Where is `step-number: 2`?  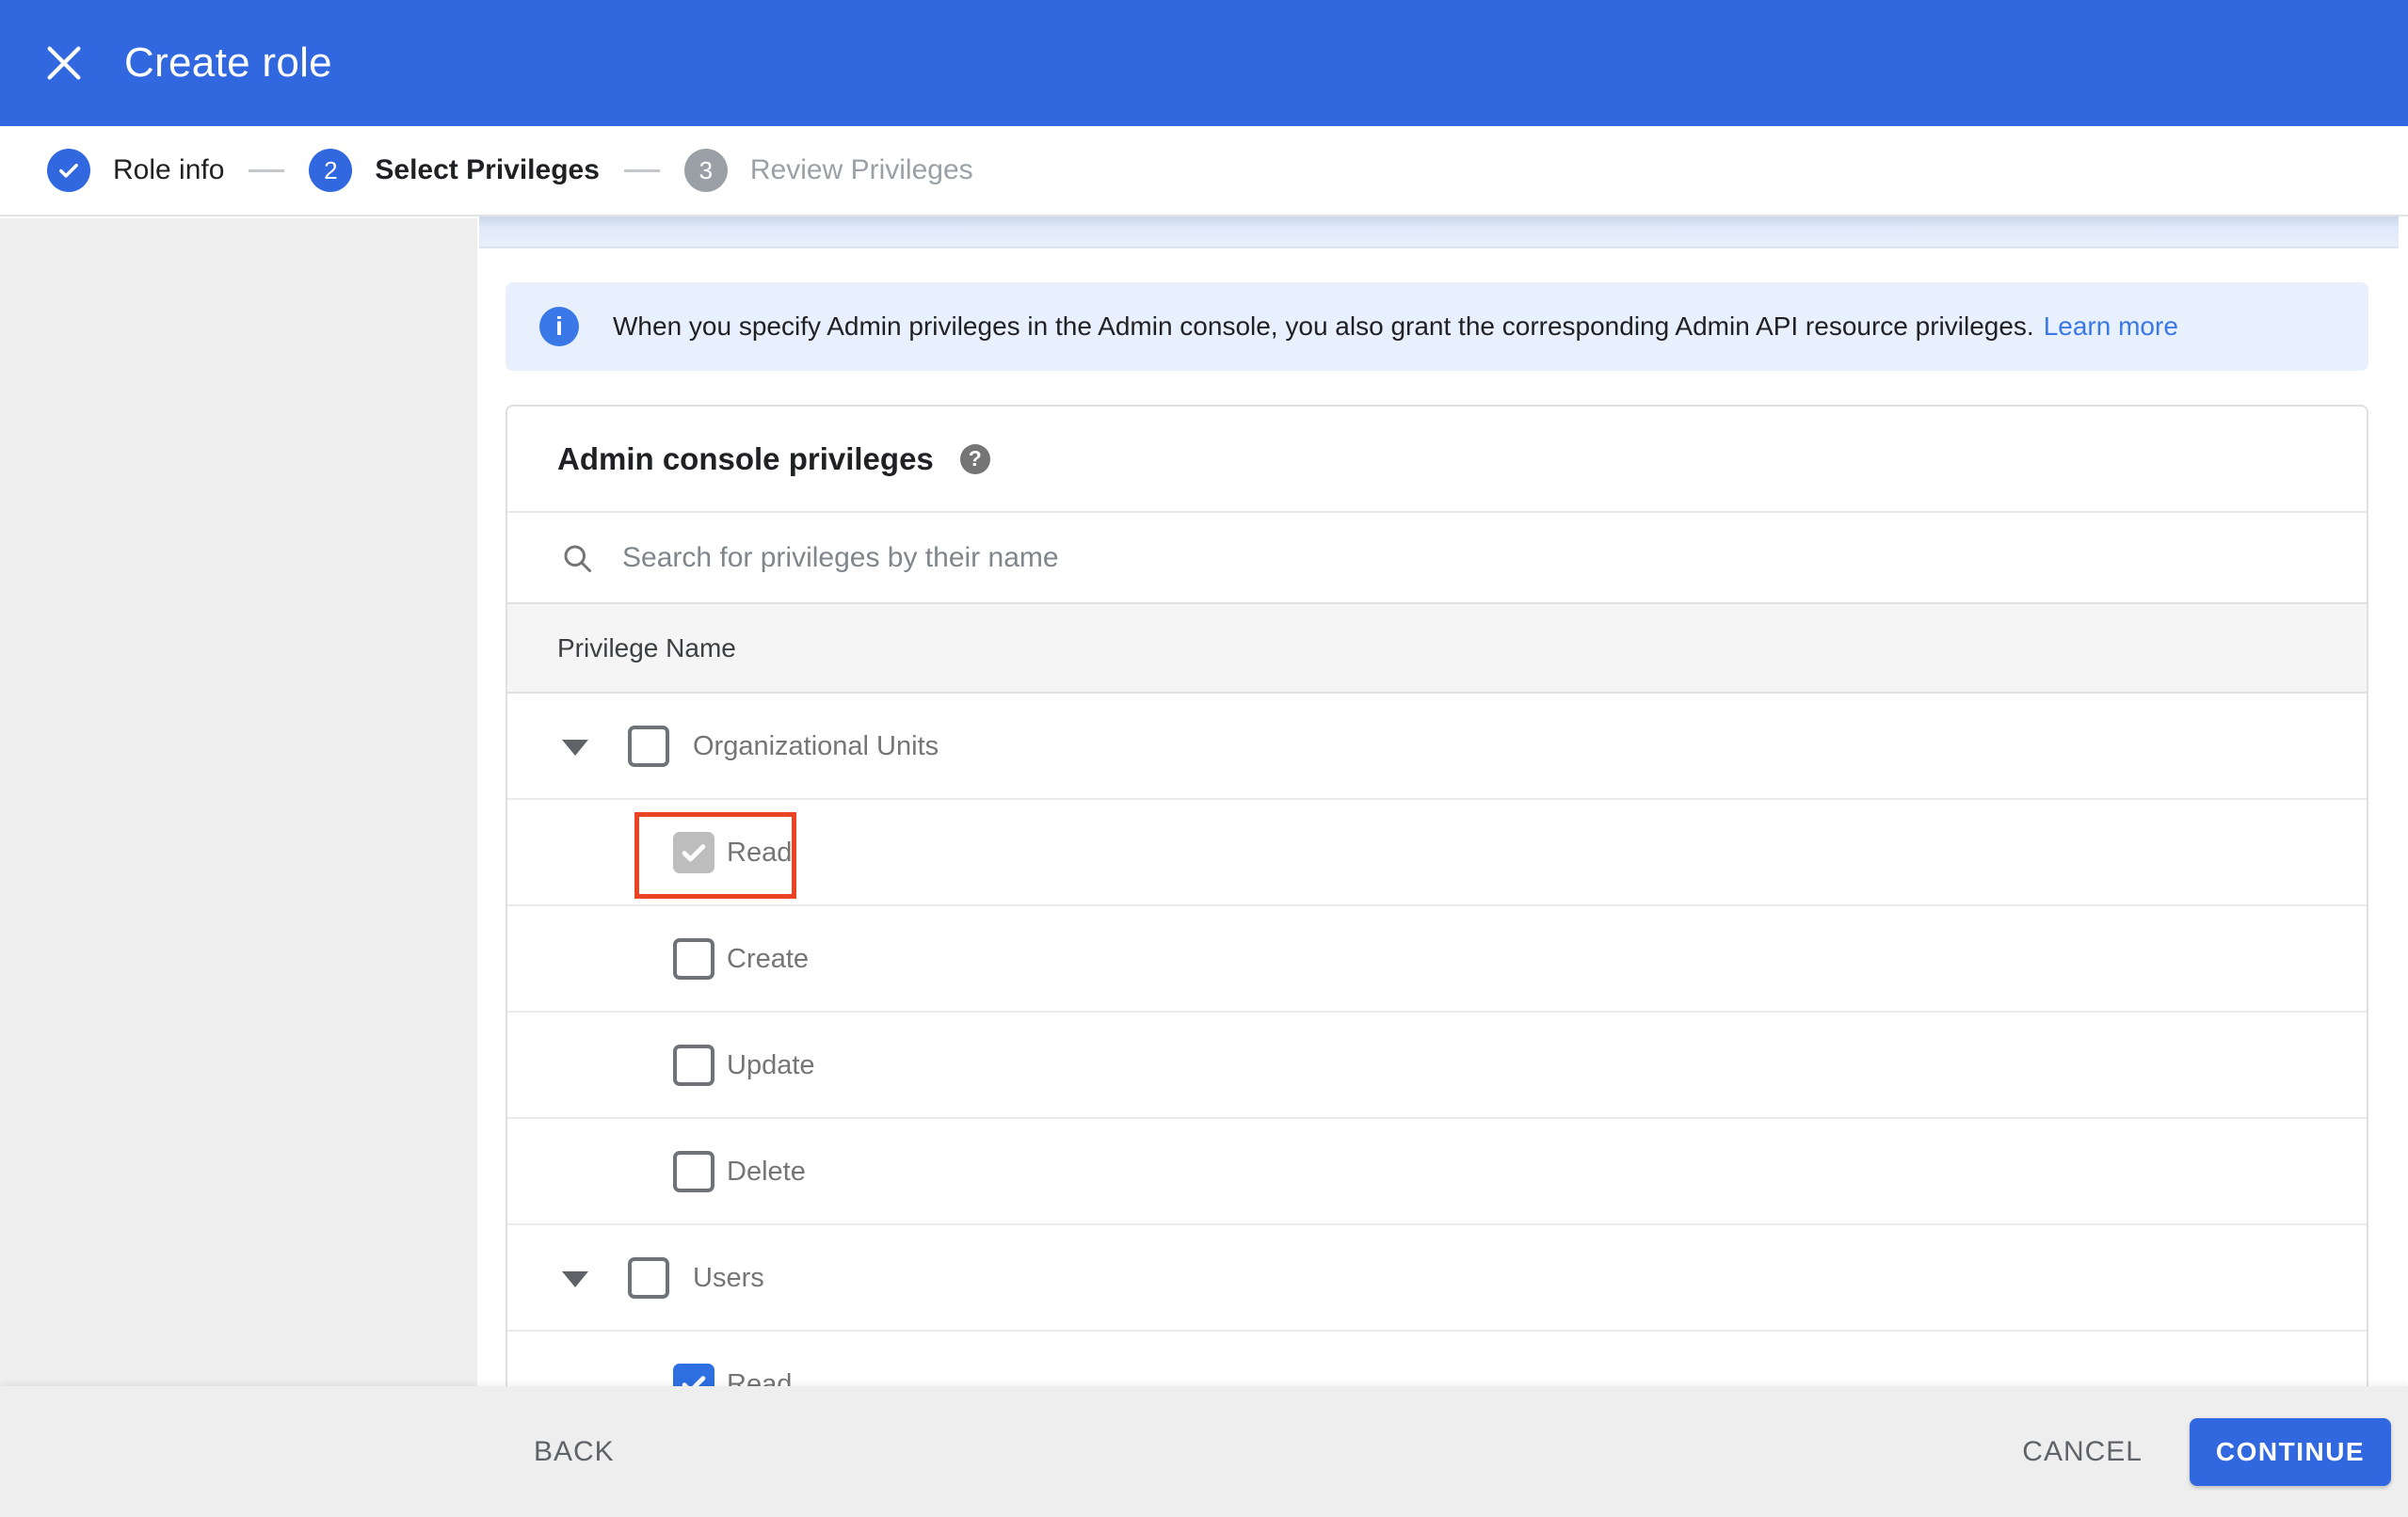
step-number: 2 is located at coordinates (331, 170).